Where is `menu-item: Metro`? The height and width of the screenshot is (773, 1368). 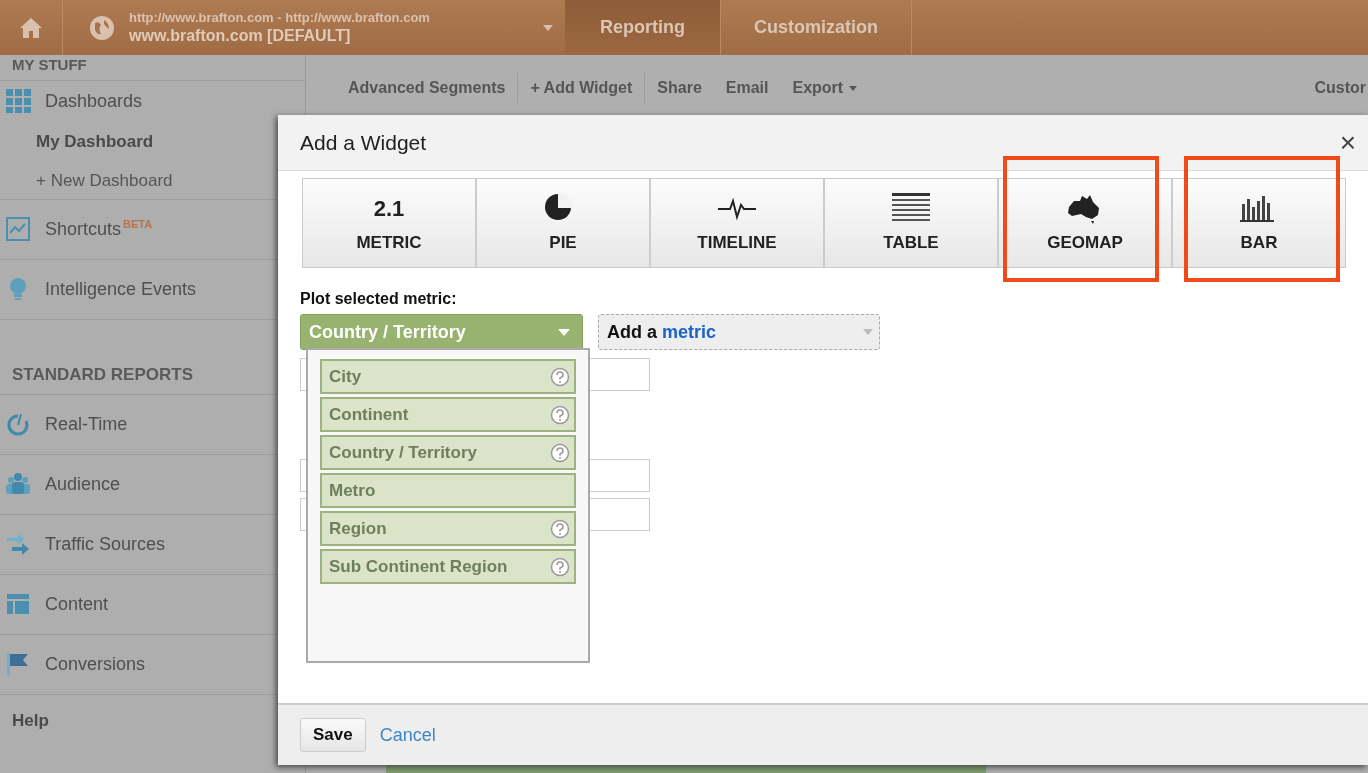
menu-item: Metro is located at coordinates (448, 490).